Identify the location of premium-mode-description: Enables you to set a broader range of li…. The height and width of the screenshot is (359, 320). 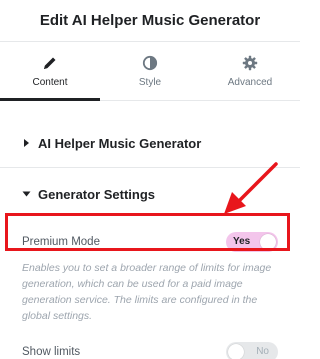
(147, 292).